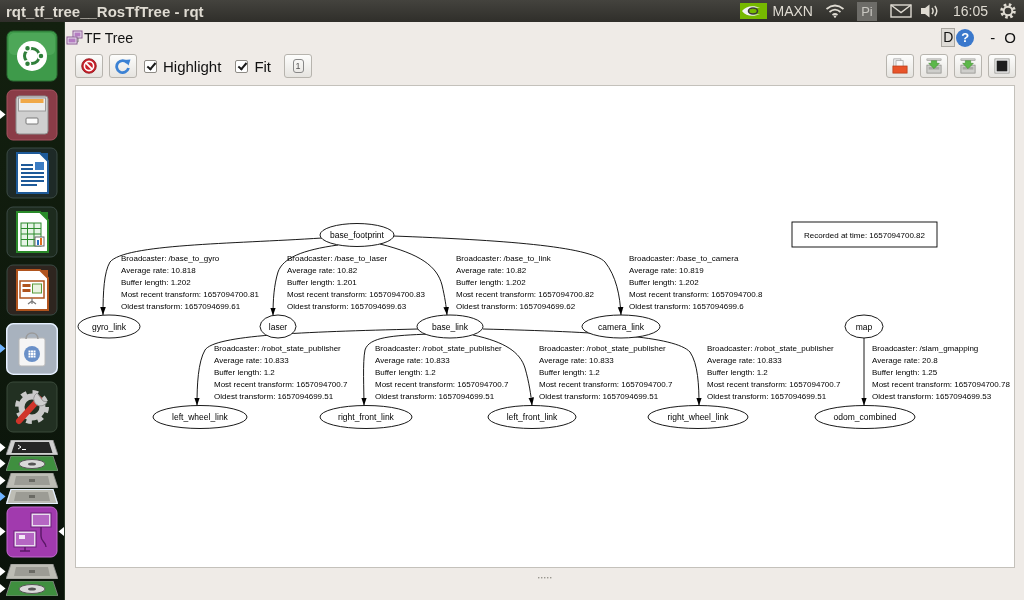 The width and height of the screenshot is (1024, 600). What do you see at coordinates (864, 326) in the screenshot?
I see `frame-node: map` at bounding box center [864, 326].